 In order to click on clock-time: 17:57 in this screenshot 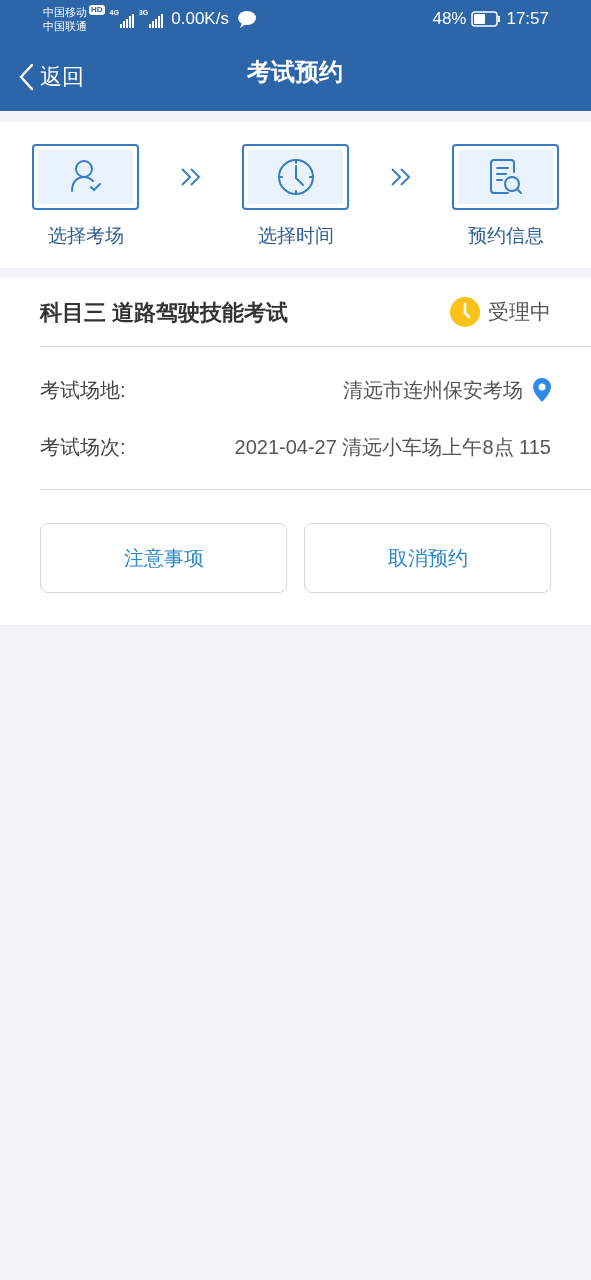, I will do `click(527, 19)`.